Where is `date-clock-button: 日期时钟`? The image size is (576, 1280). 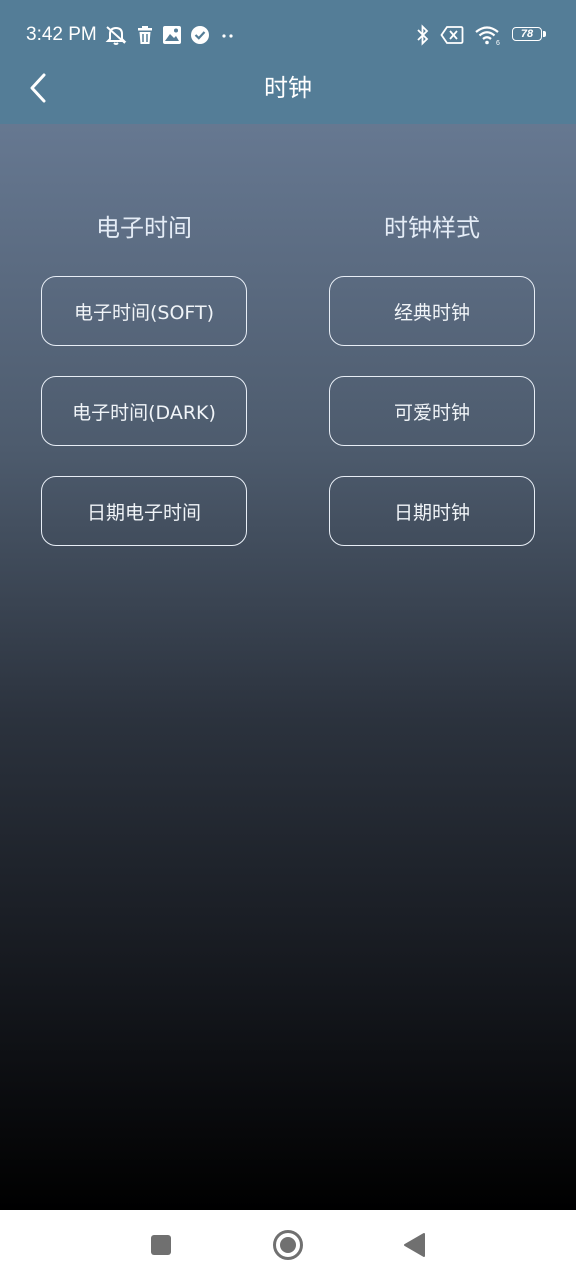
date-clock-button: 日期时钟 is located at coordinates (432, 511).